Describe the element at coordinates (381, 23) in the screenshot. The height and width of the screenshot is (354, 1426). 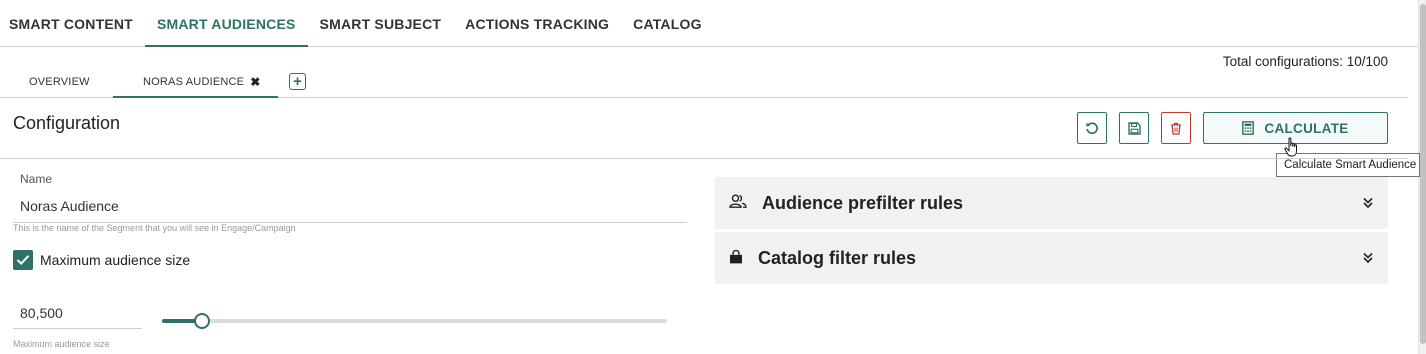
I see `nav-smart-subject: SMART SUBJECT` at that location.